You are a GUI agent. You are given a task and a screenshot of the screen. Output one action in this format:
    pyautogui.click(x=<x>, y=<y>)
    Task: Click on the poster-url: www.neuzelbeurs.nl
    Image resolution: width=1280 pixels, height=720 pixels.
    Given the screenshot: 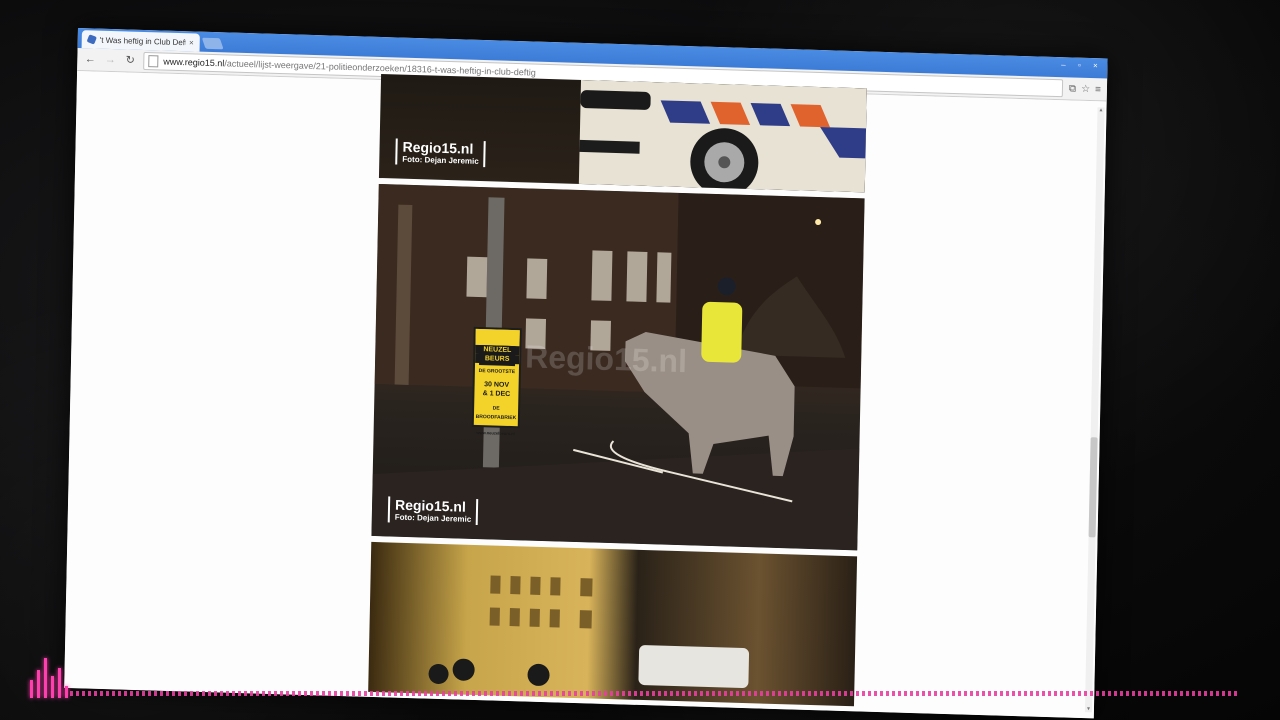 What is the action you would take?
    pyautogui.click(x=495, y=433)
    